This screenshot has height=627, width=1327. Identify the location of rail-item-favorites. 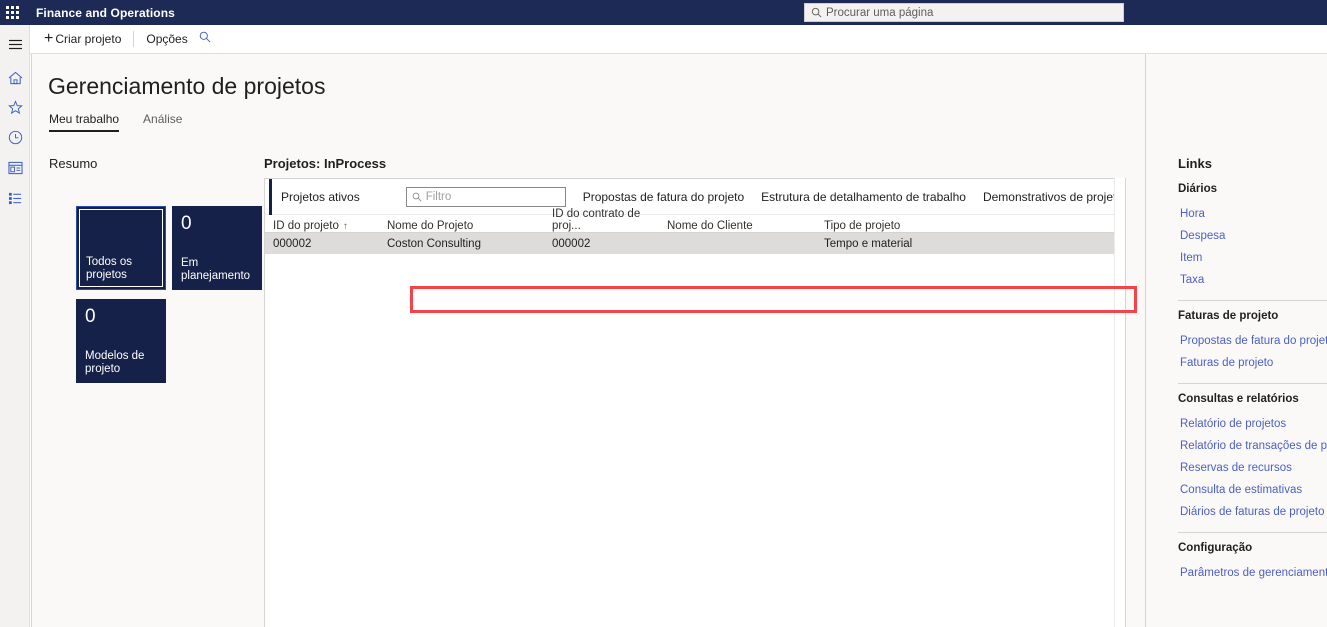
(15, 110).